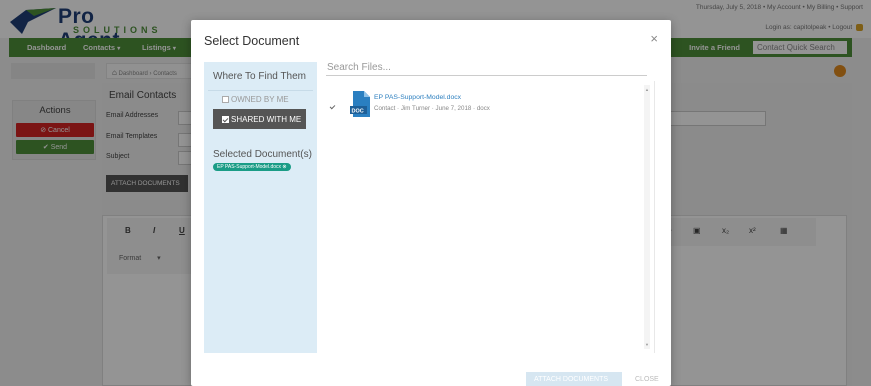 The width and height of the screenshot is (871, 386). What do you see at coordinates (252, 167) in the screenshot?
I see `selected-document-chip: EP PAS-Support-Model.docx ⊗` at bounding box center [252, 167].